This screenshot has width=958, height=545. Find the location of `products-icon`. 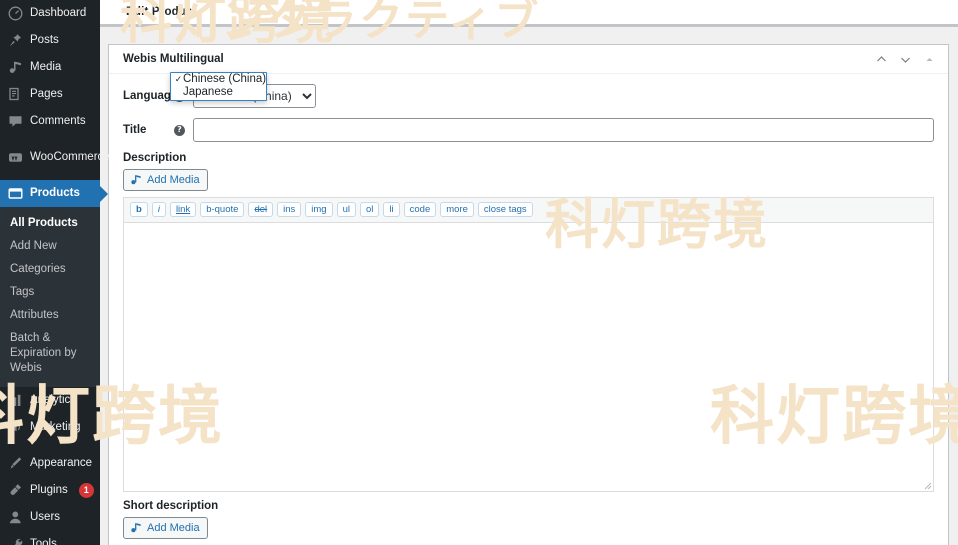

products-icon is located at coordinates (15, 193).